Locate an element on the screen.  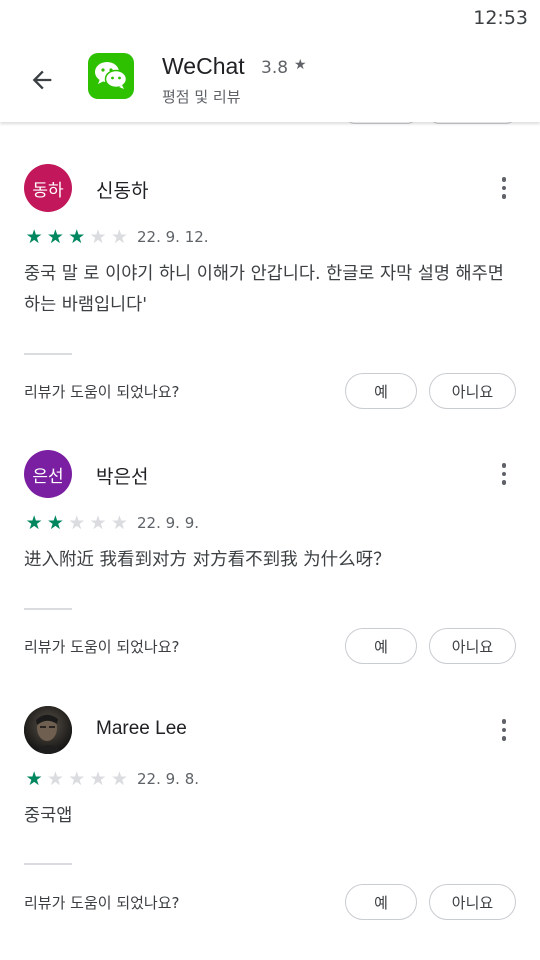
app-rating: 3.8 is located at coordinates (275, 68).